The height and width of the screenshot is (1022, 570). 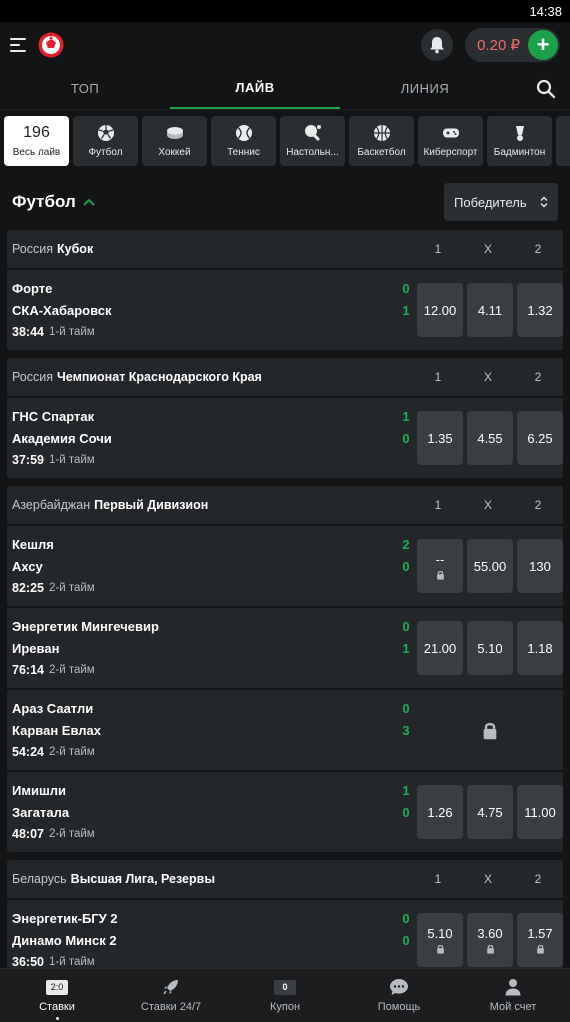 I want to click on home-score: 2, so click(x=406, y=544).